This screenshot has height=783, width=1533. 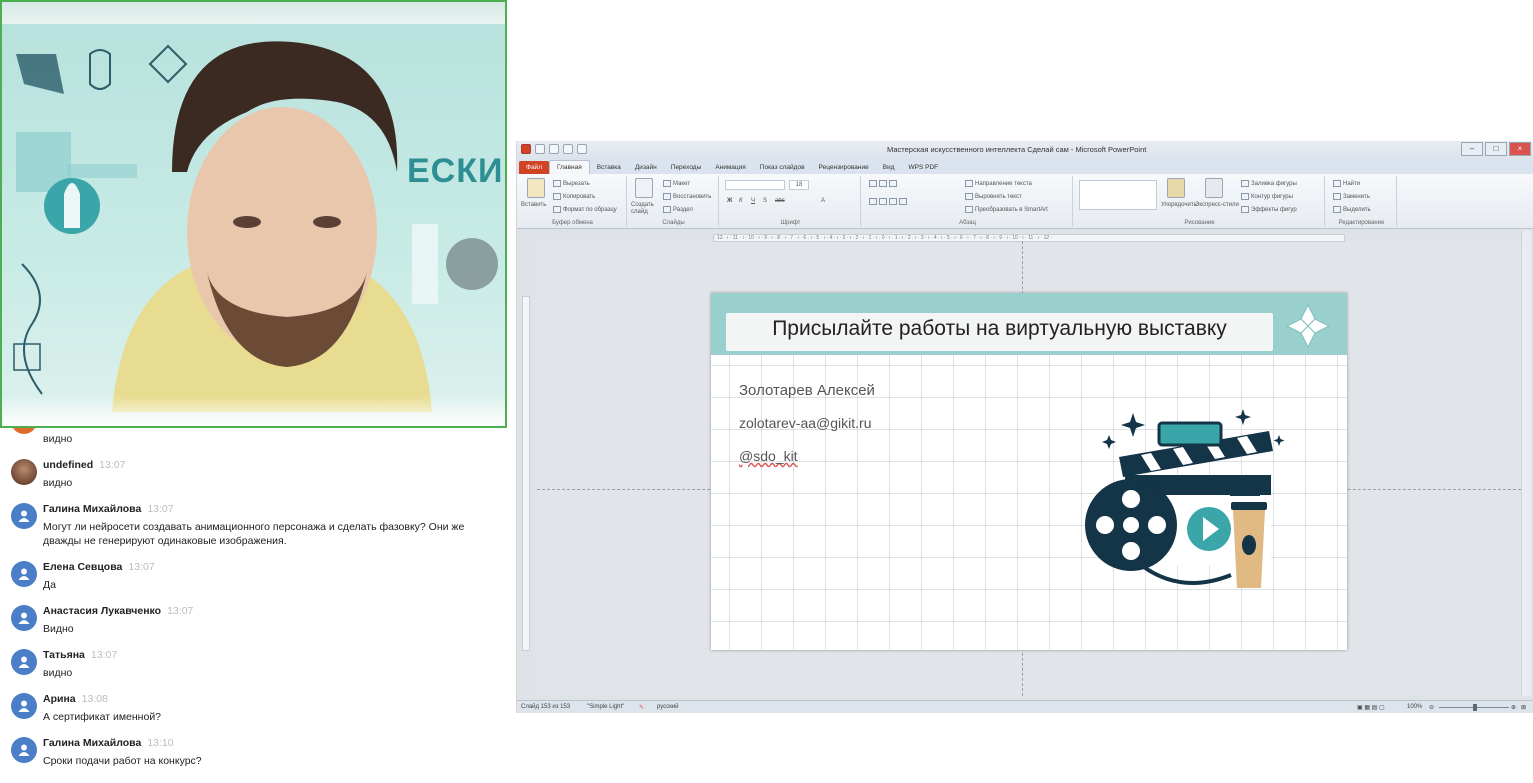 What do you see at coordinates (253, 411) in the screenshot?
I see `video-bottom-fade` at bounding box center [253, 411].